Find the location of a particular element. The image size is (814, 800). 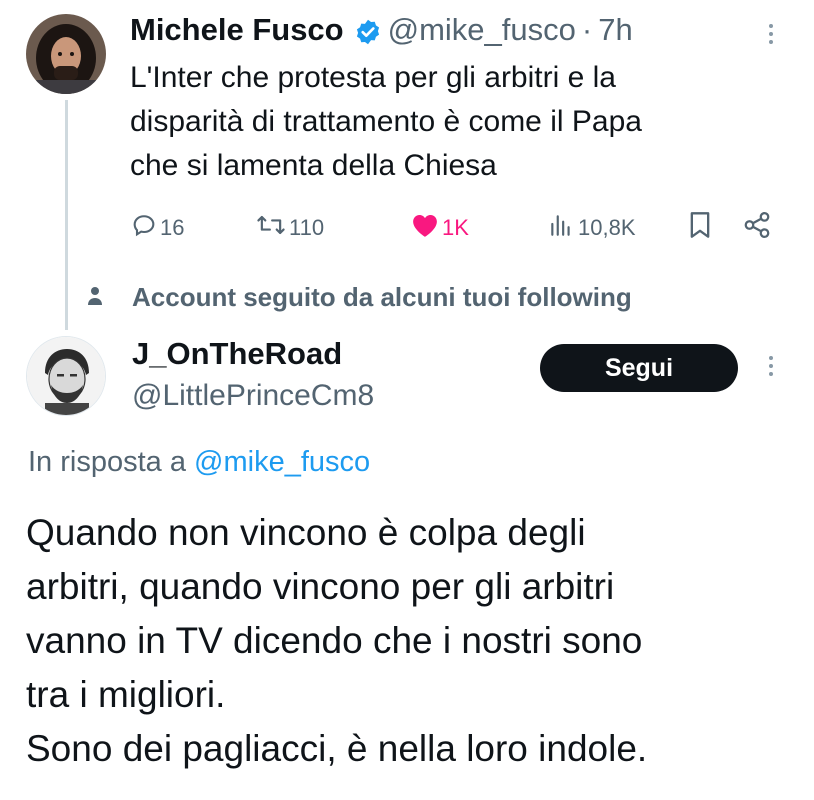

thread-connector-line is located at coordinates (66, 215).